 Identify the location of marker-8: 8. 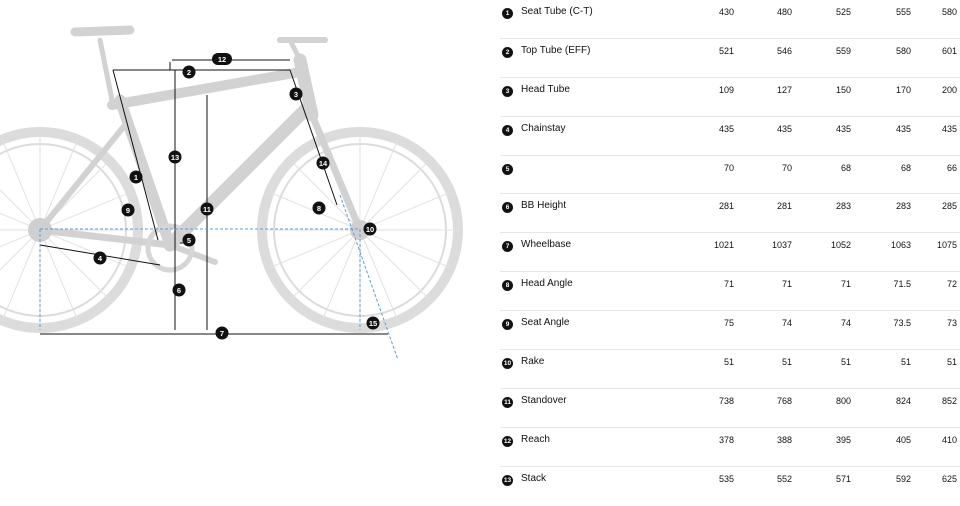
(319, 208).